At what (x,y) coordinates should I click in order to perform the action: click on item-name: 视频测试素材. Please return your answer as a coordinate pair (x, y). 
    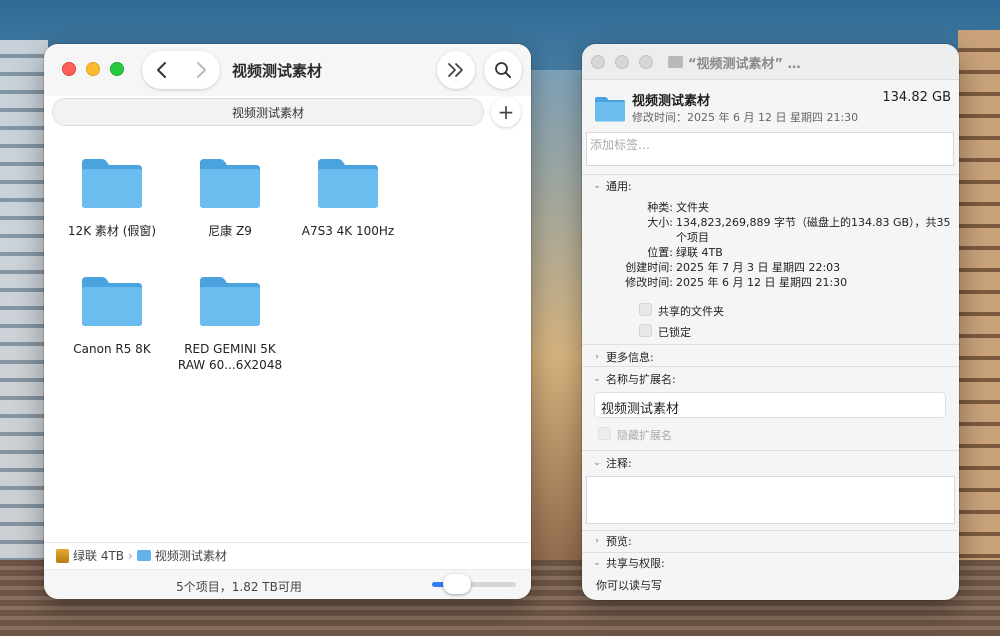
    Looking at the image, I should click on (671, 101).